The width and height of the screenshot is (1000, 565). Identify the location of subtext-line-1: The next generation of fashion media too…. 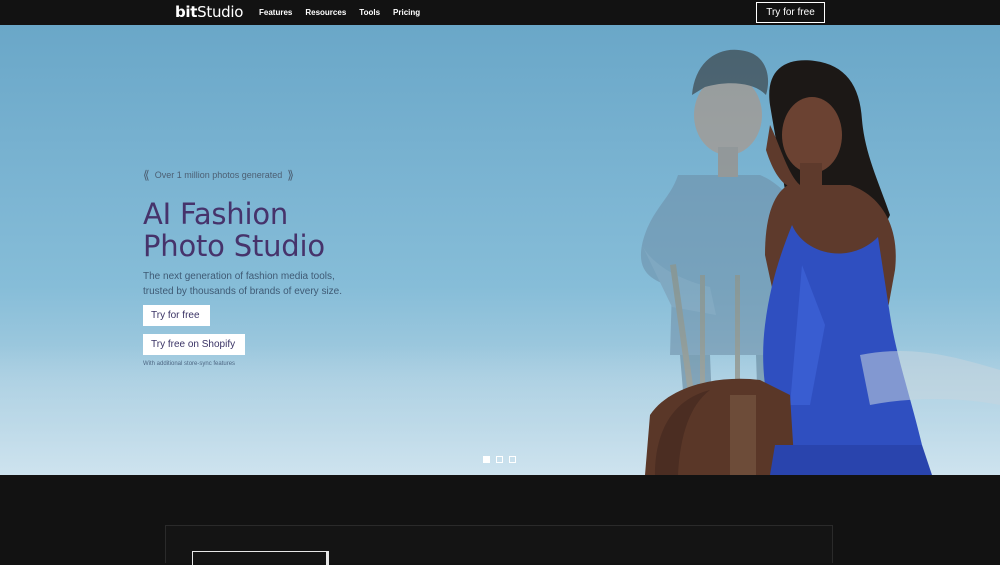
(239, 276).